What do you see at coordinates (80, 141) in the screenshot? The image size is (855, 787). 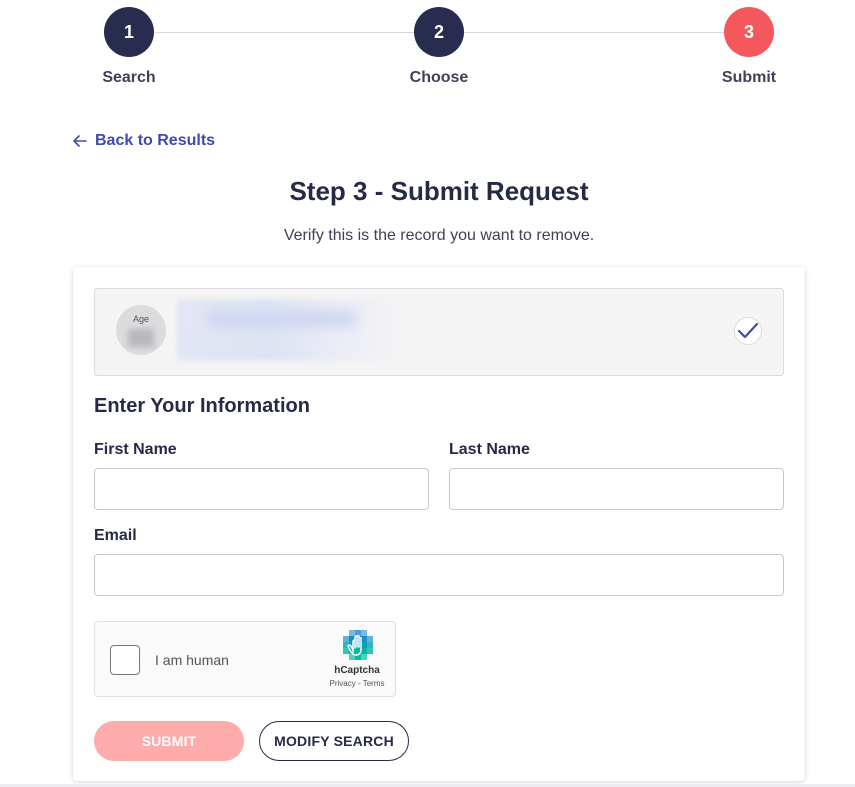 I see `arrow-left-icon` at bounding box center [80, 141].